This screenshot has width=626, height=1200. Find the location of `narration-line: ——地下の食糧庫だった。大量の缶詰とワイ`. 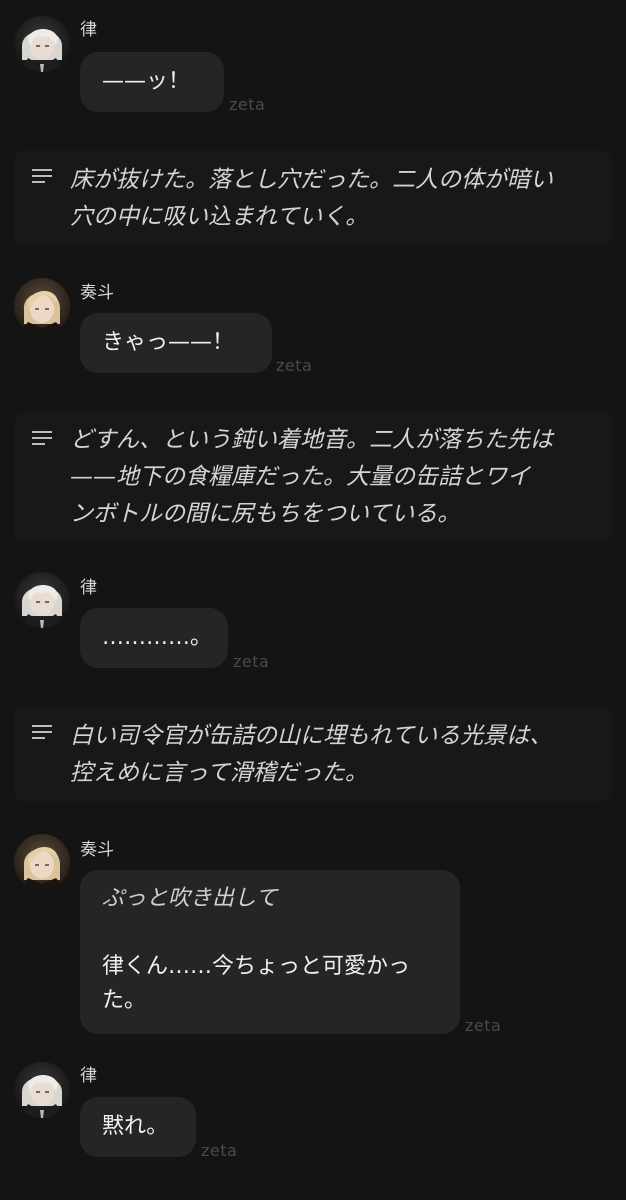

narration-line: ——地下の食糧庫だった。大量の缶詰とワイ is located at coordinates (300, 477).